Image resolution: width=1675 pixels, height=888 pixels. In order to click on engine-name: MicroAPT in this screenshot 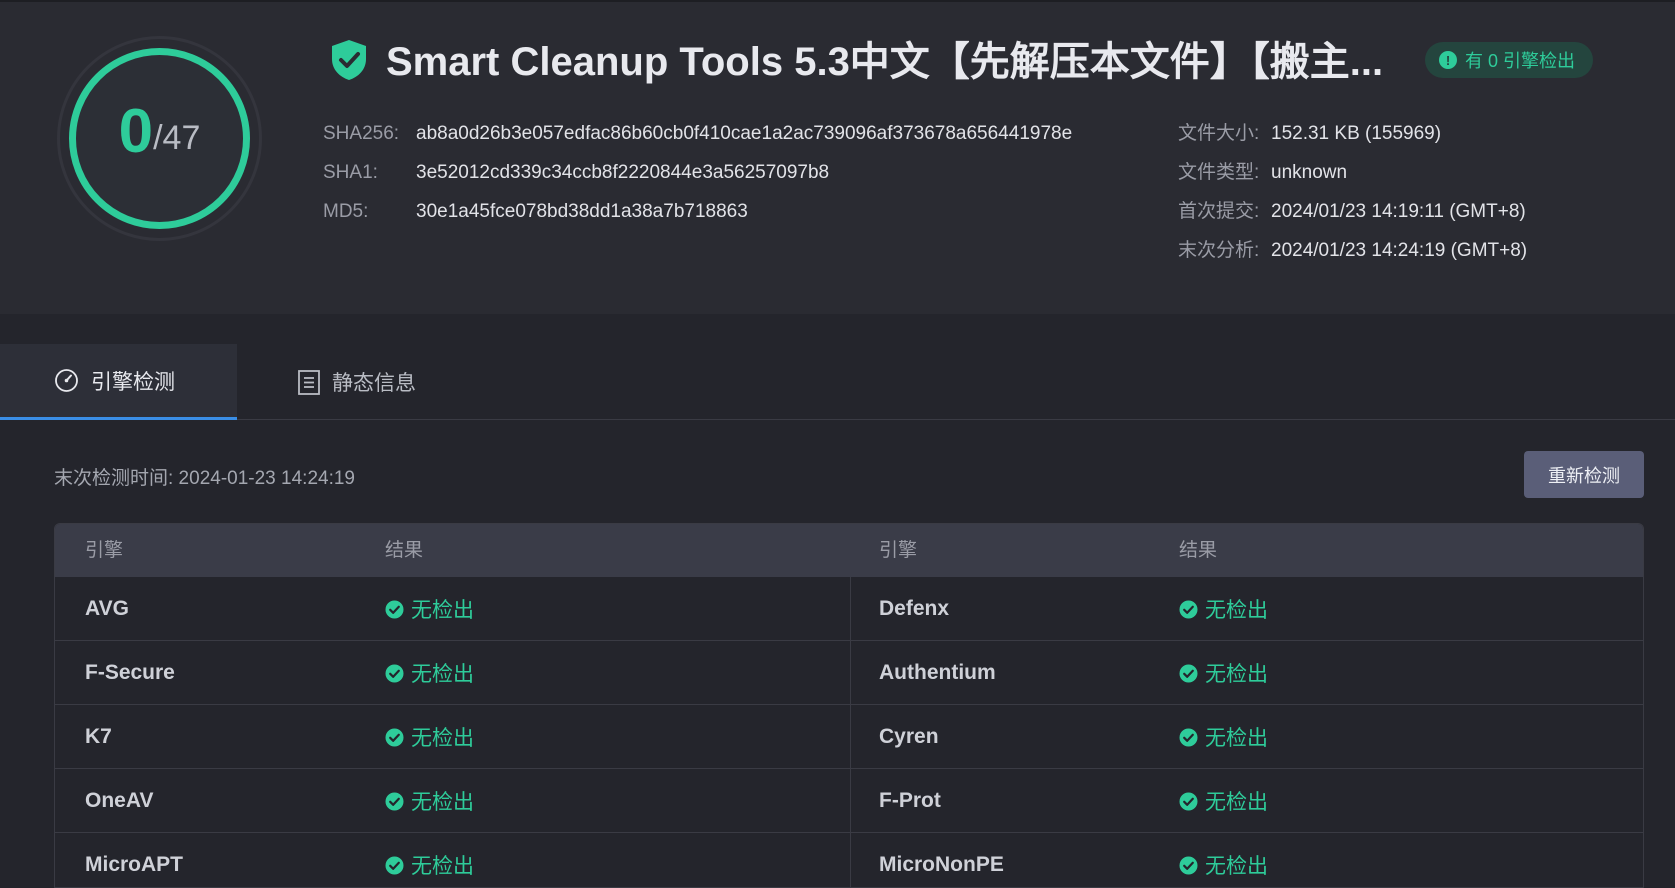, I will do `click(134, 864)`.